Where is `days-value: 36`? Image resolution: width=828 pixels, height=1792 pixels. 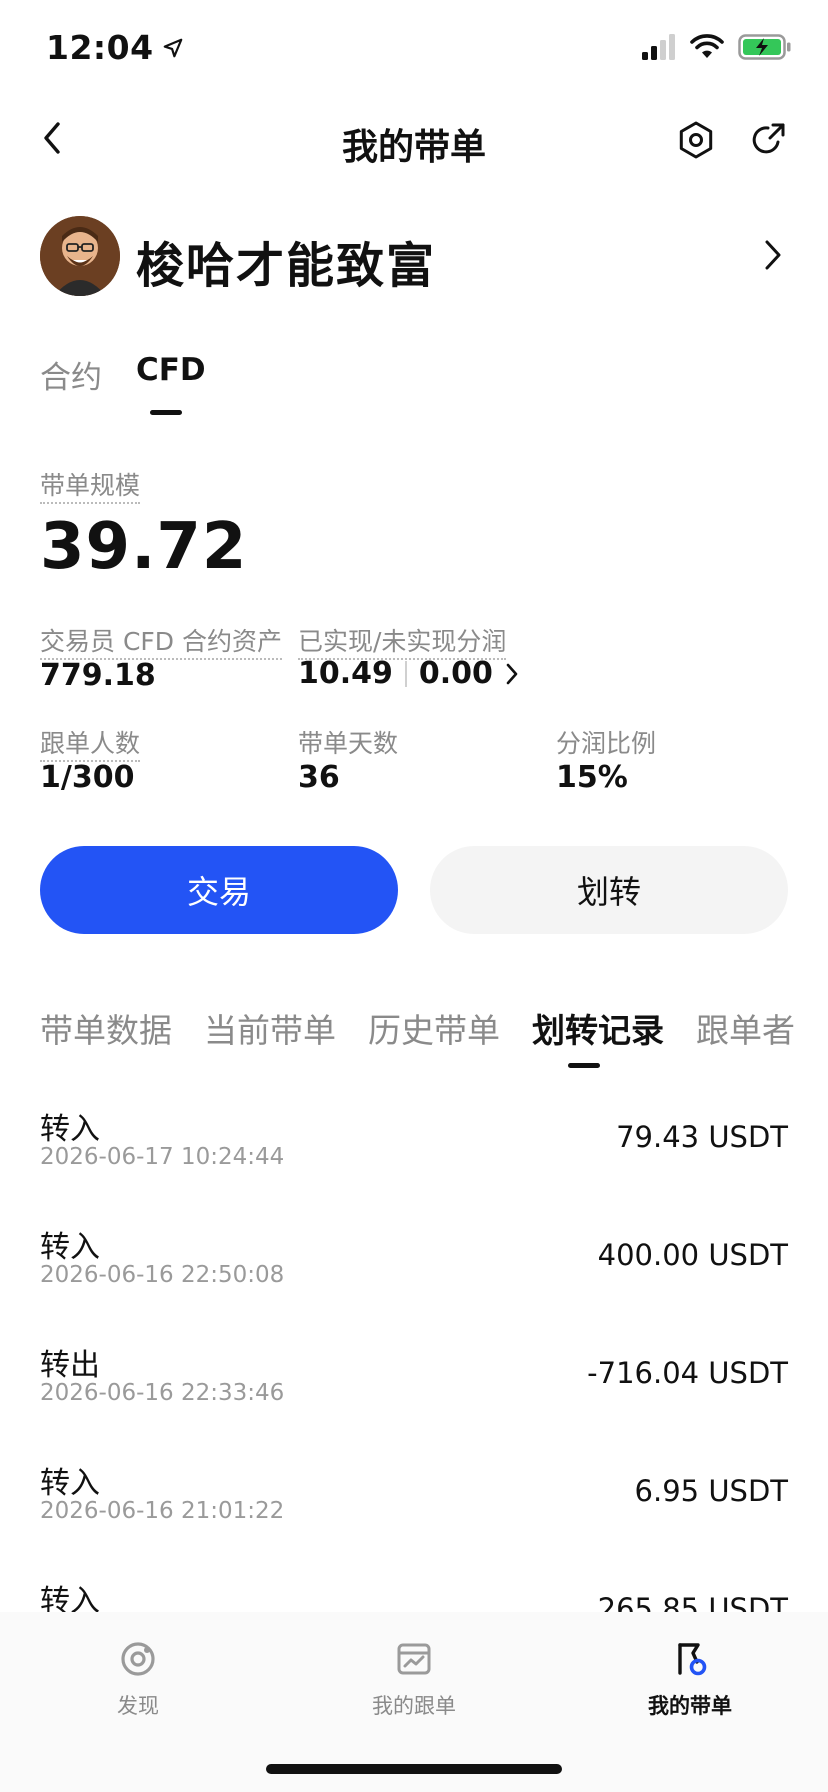
days-value: 36 is located at coordinates (319, 777).